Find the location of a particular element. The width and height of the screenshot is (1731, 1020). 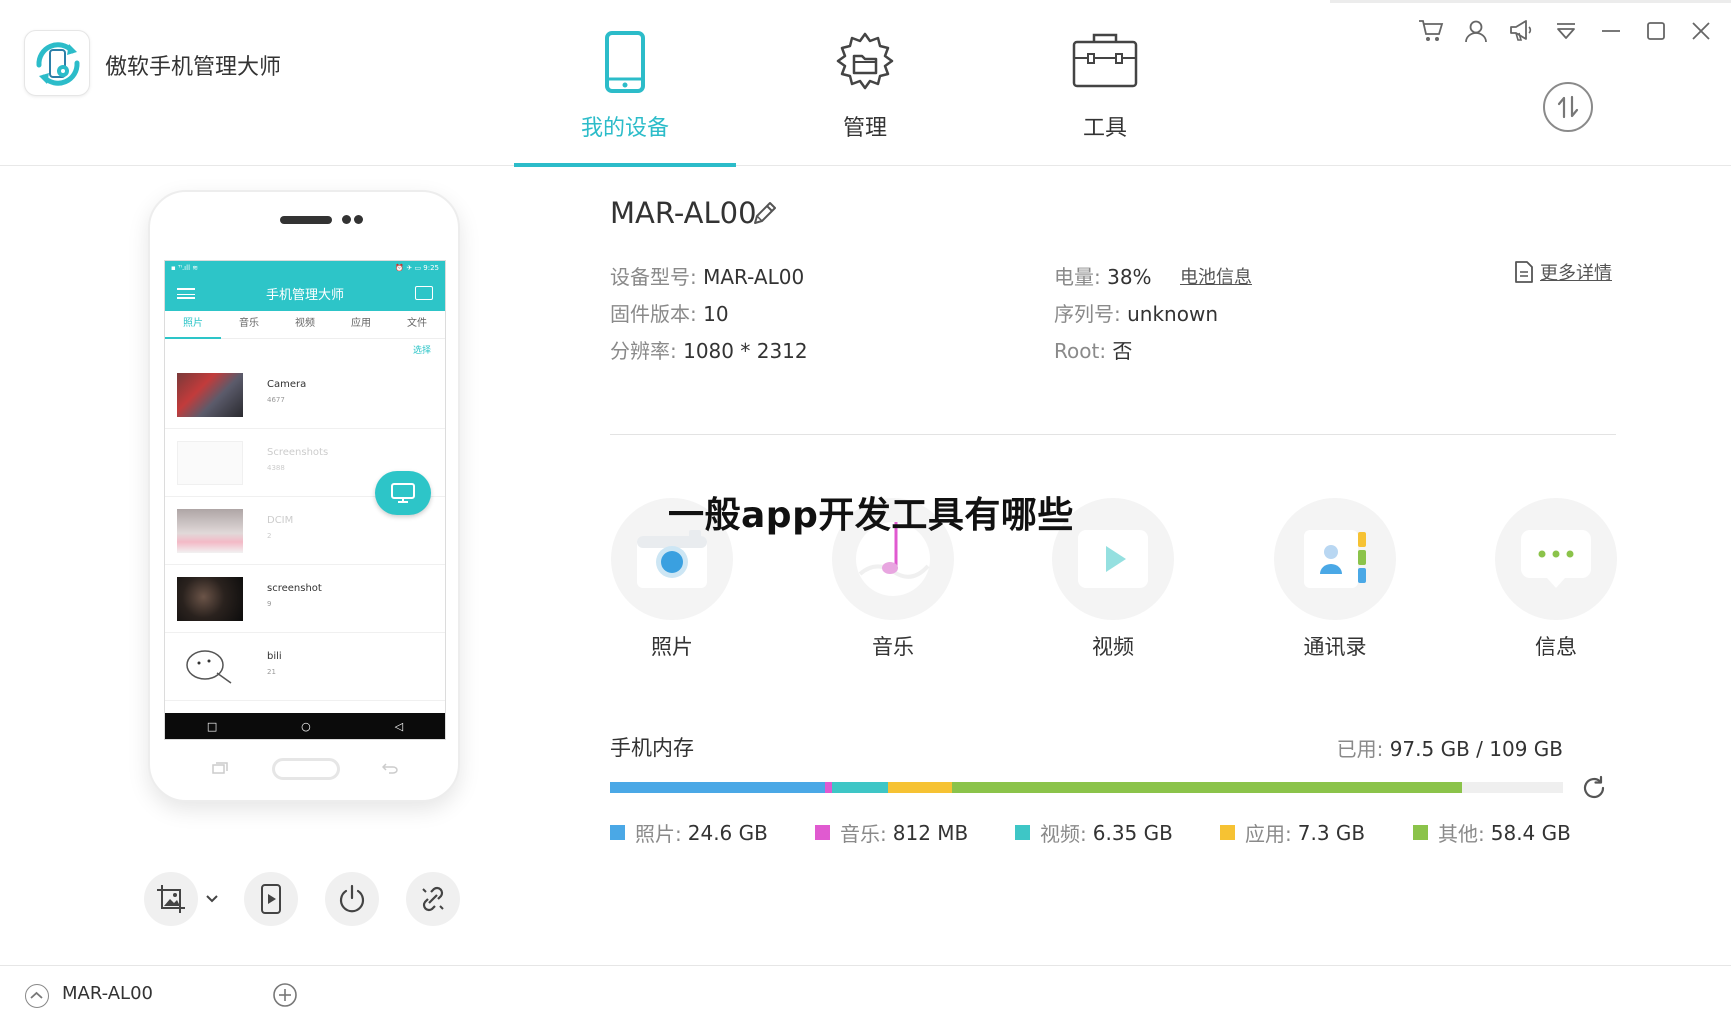

mirror-screen-button is located at coordinates (403, 493).